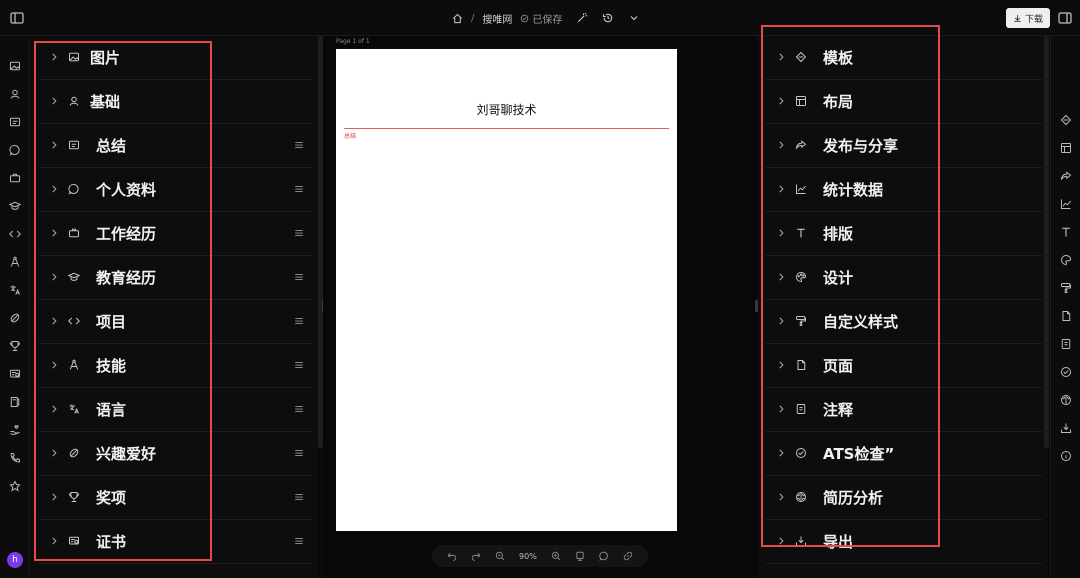  I want to click on section-resume-analysis: 简历分析, so click(904, 498).